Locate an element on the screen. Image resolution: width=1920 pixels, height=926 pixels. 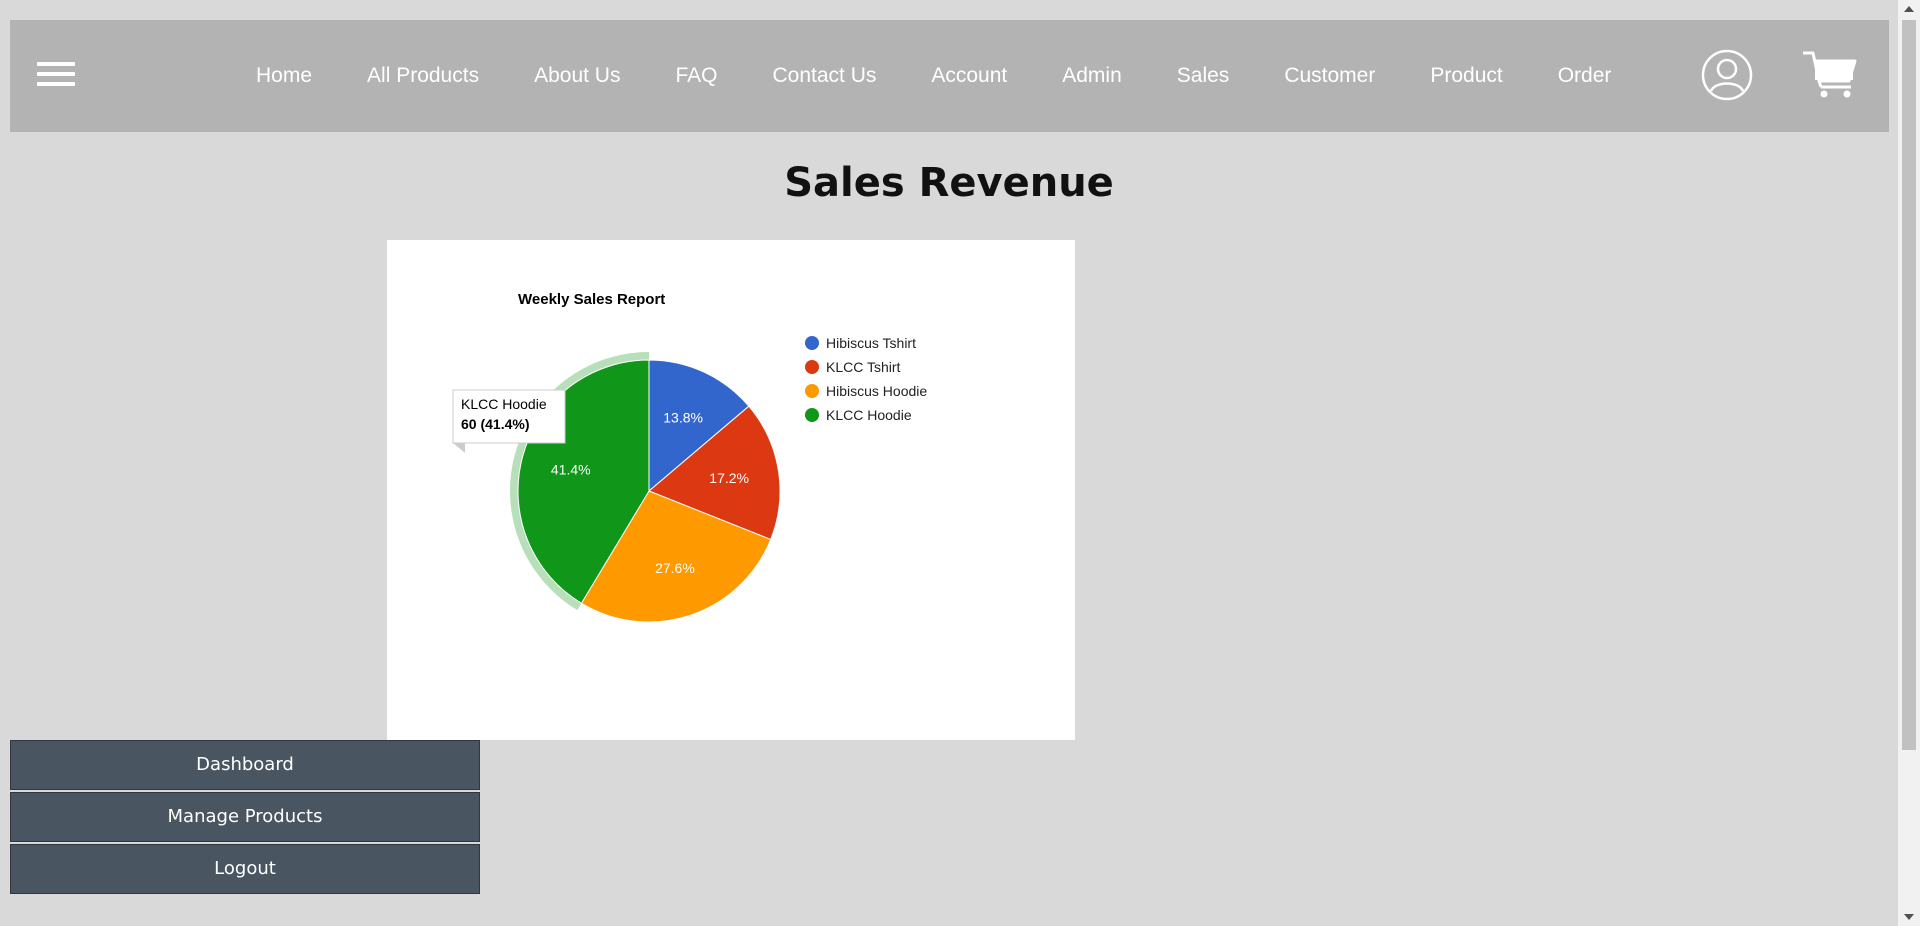
legend-swatch-hibiscus-tshirt is located at coordinates (812, 343).